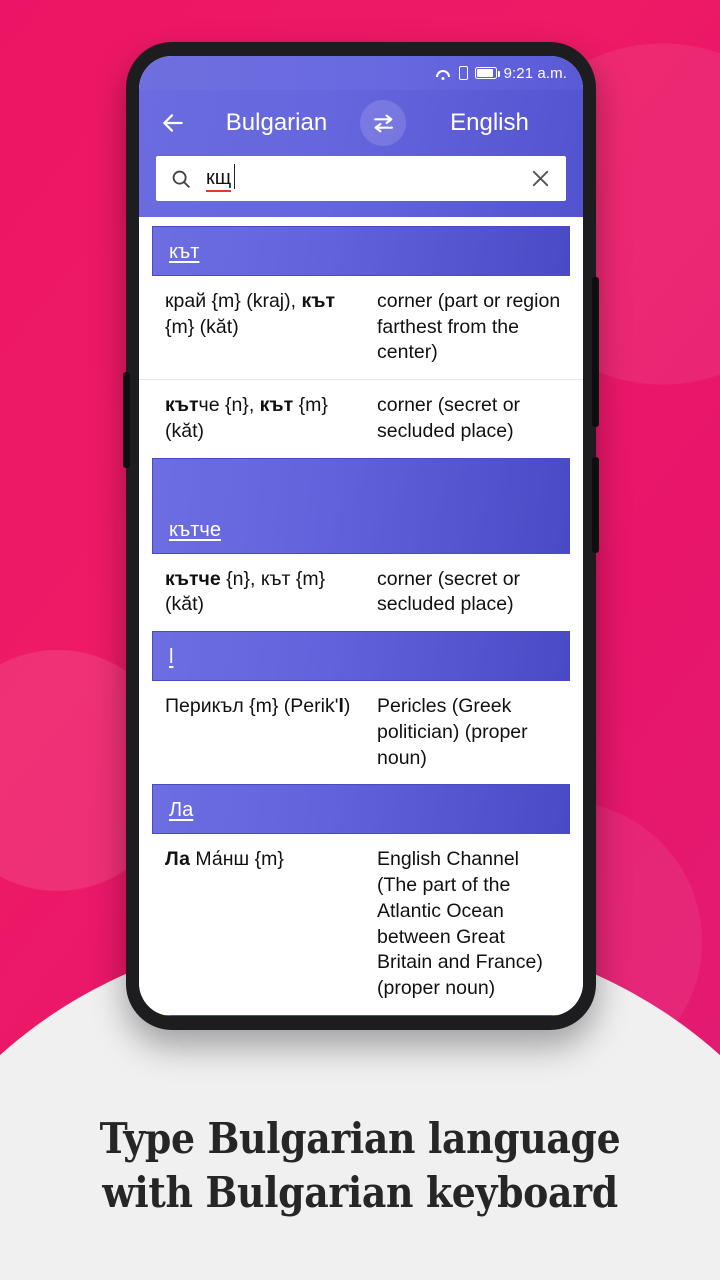 This screenshot has width=720, height=1280. I want to click on swap-languages-icon, so click(383, 123).